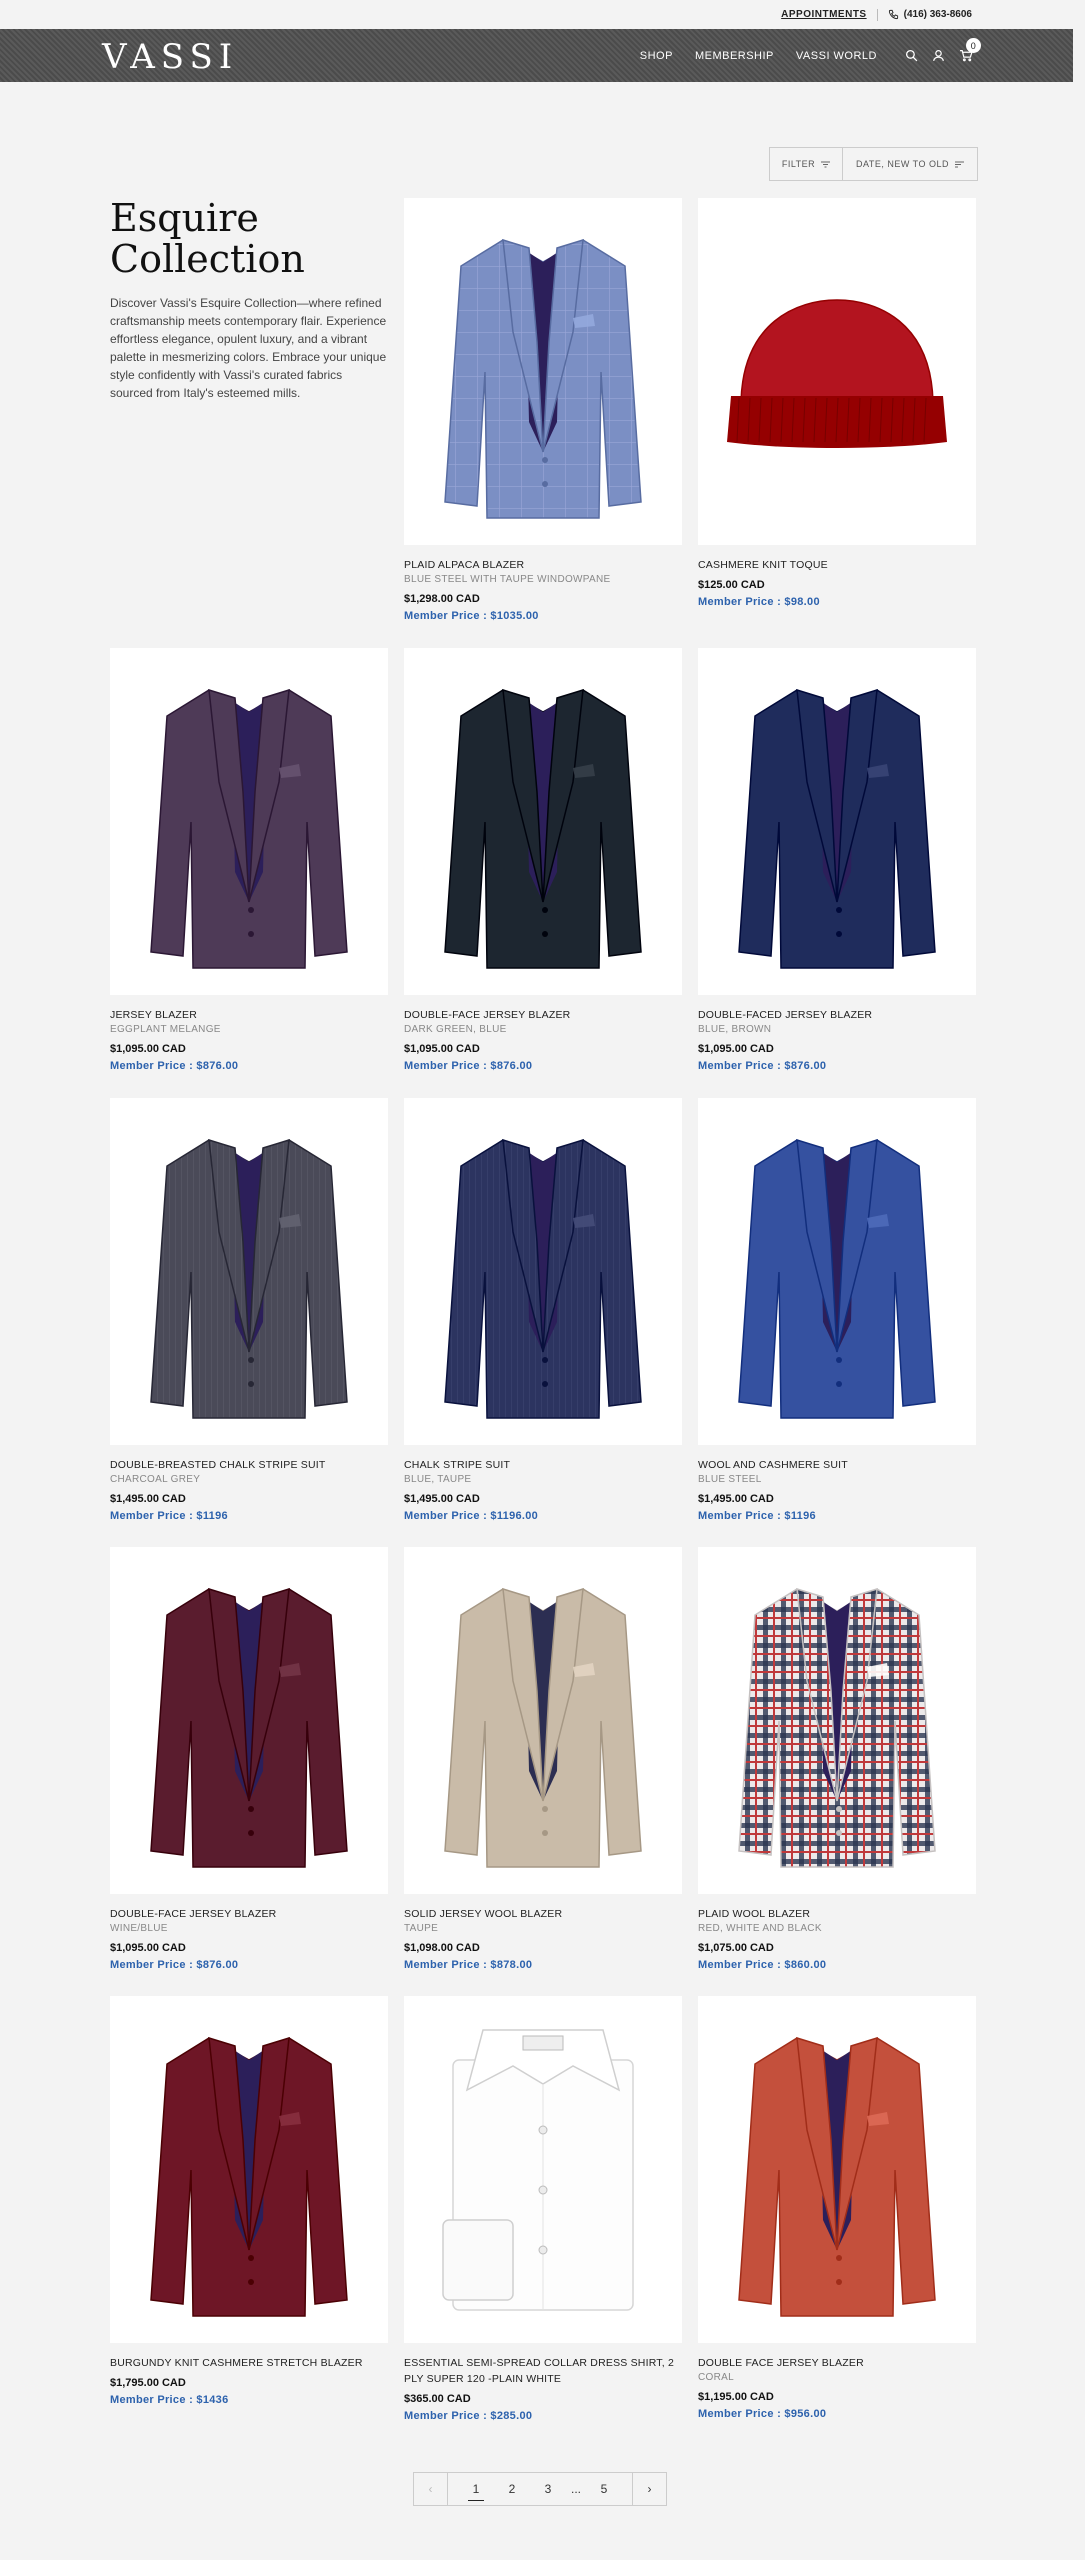 Image resolution: width=1085 pixels, height=2560 pixels. Describe the element at coordinates (442, 599) in the screenshot. I see `product-price: $1,298.00 CAD` at that location.